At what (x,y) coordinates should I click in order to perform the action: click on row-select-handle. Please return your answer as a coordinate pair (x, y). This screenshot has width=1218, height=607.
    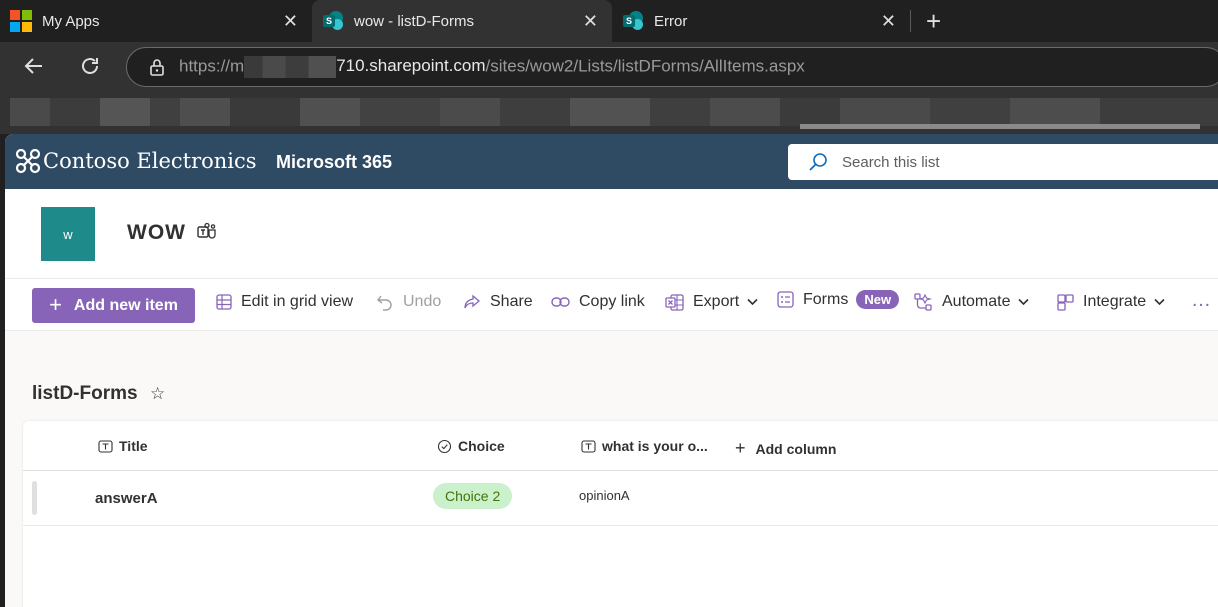
    Looking at the image, I should click on (34, 498).